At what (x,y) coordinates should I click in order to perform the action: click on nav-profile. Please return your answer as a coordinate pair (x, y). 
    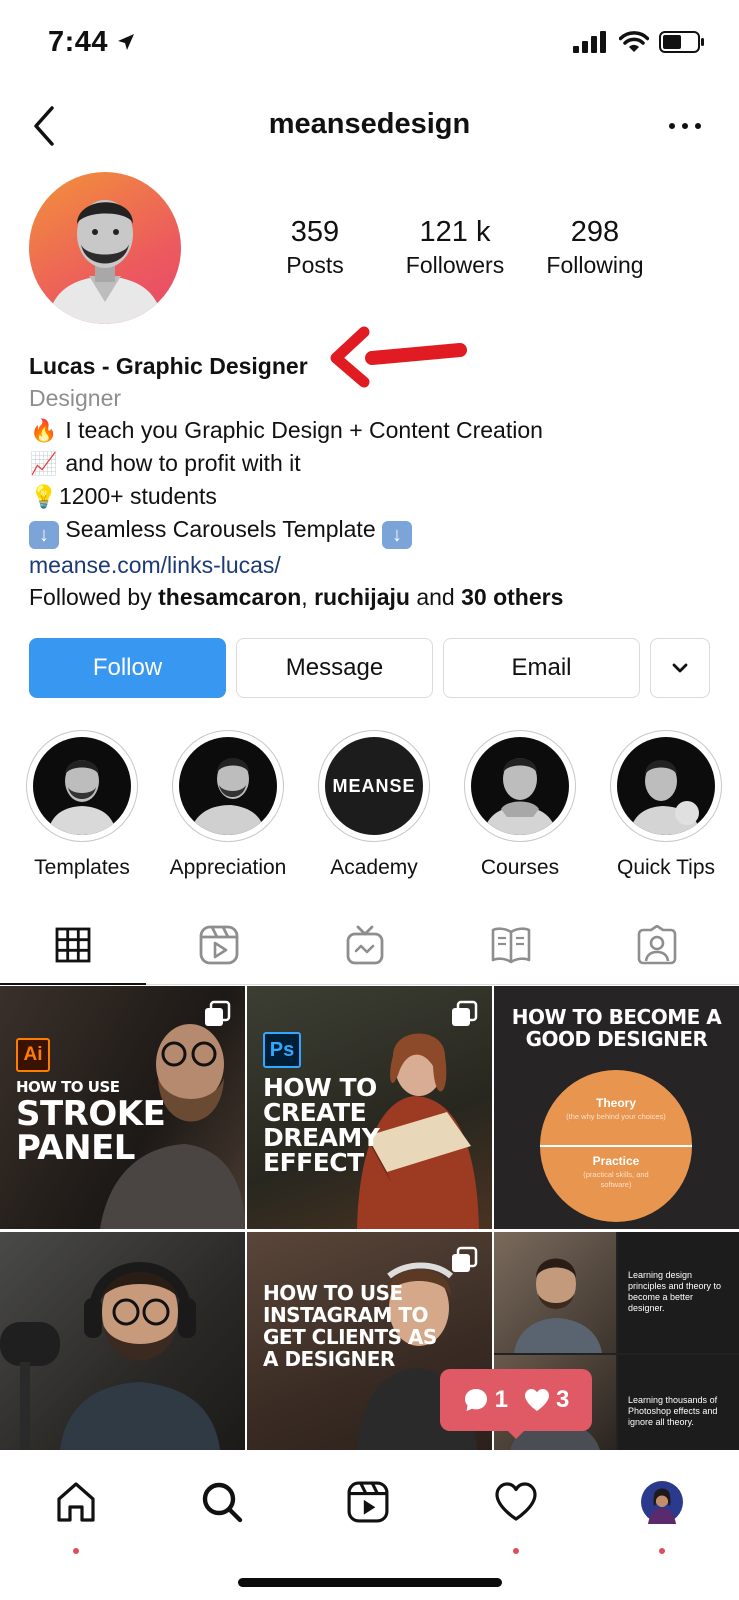
    Looking at the image, I should click on (662, 1513).